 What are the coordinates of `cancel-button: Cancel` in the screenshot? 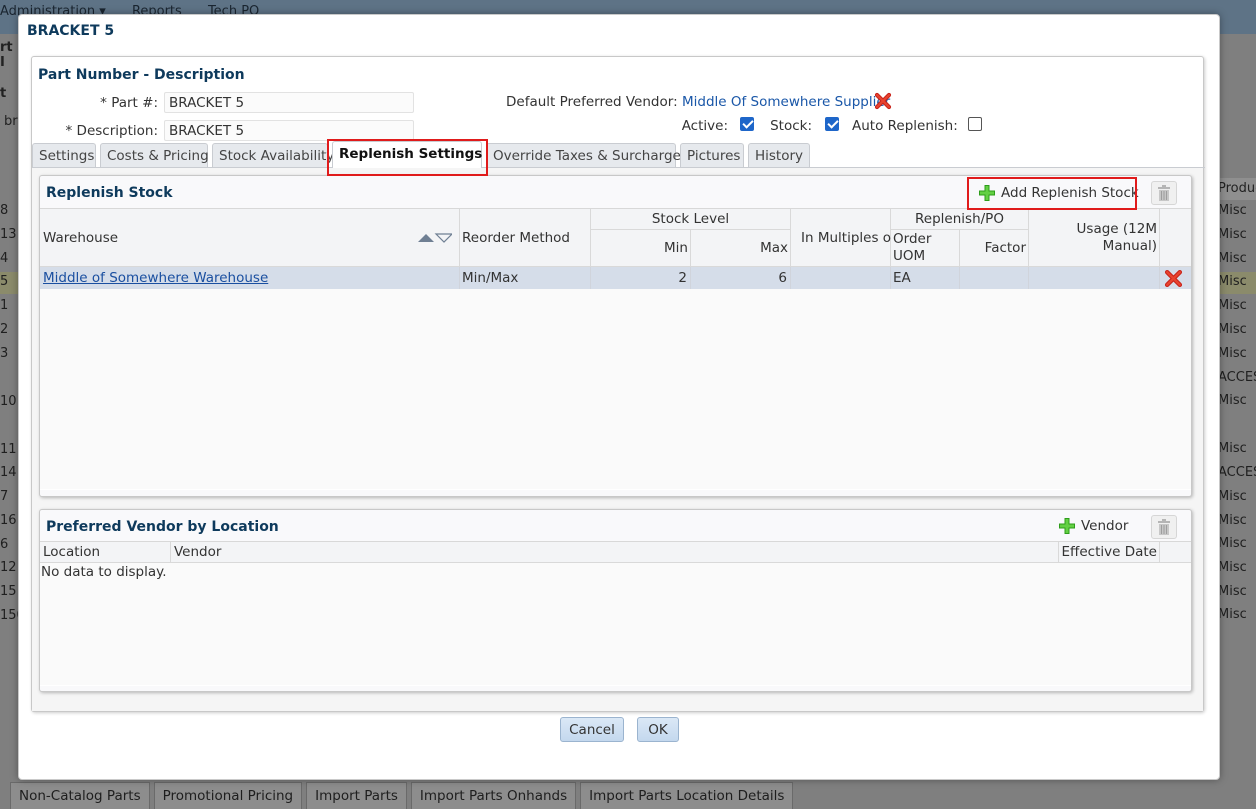 It's located at (592, 729).